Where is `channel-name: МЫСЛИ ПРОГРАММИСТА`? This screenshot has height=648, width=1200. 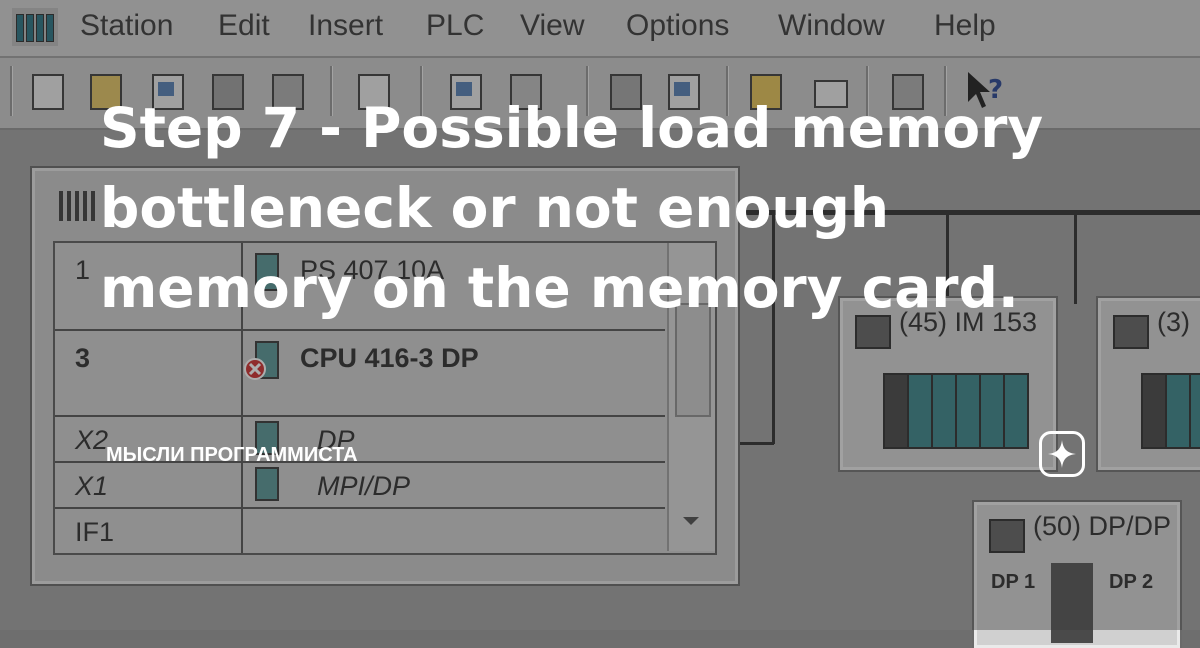
channel-name: МЫСЛИ ПРОГРАММИСТА is located at coordinates (232, 455).